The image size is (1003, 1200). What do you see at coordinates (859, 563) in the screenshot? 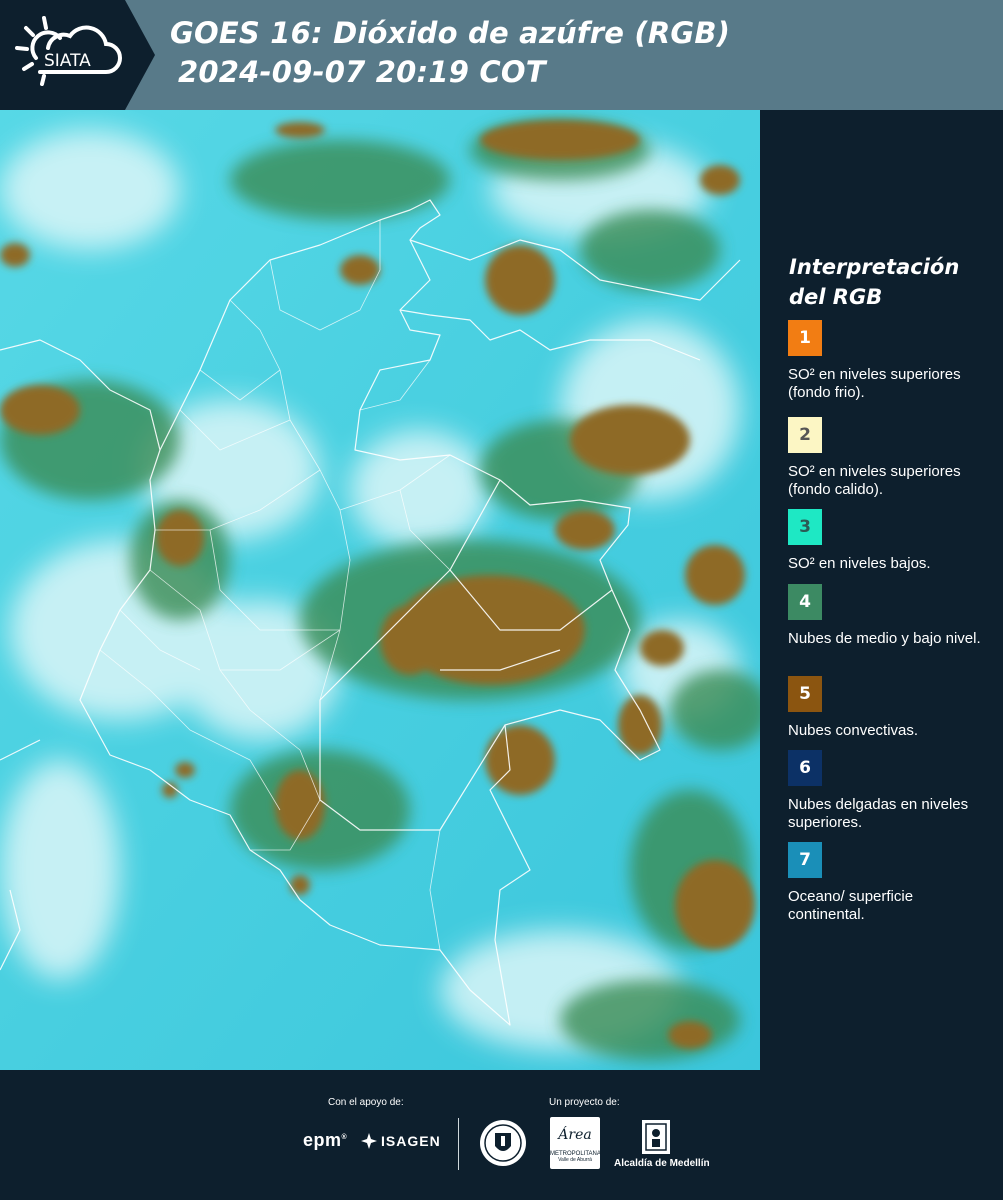
I see `legend-label: SO² en niveles bajos.` at bounding box center [859, 563].